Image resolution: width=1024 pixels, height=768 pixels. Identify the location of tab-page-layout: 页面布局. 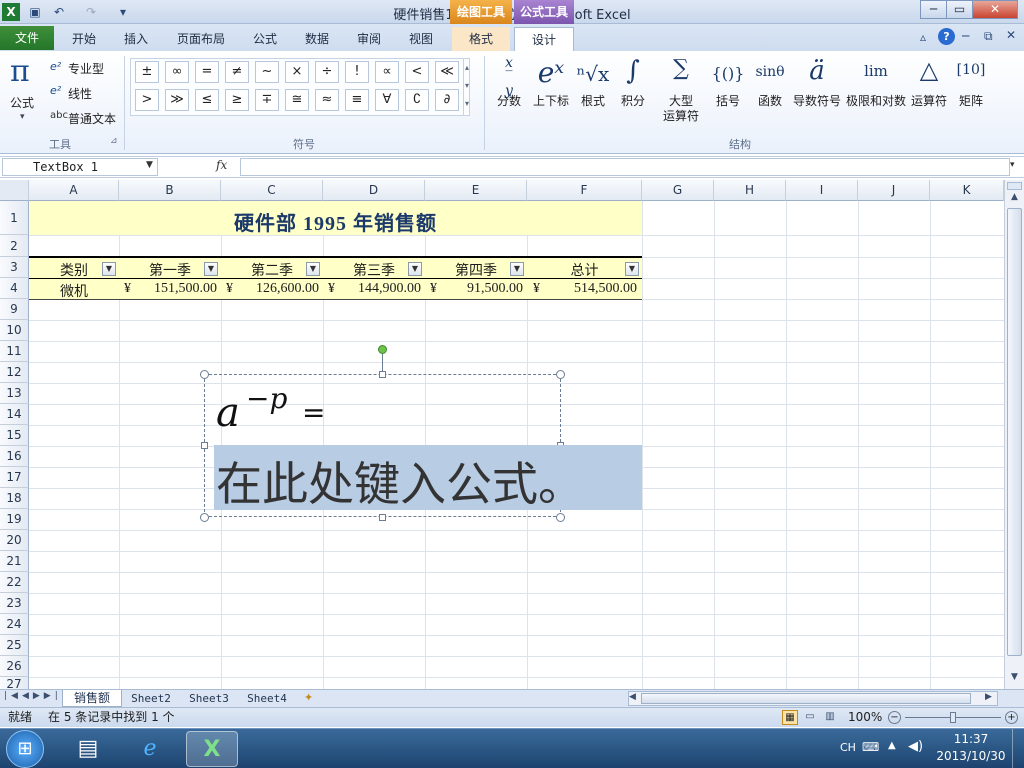
(201, 39).